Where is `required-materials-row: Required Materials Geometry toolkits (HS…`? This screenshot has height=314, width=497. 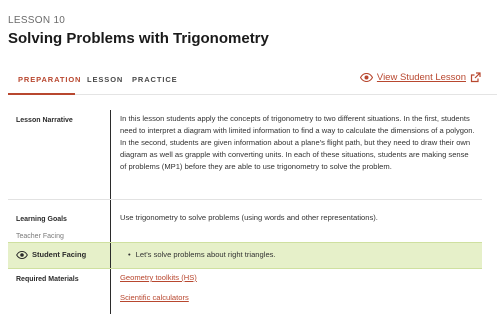
required-materials-row: Required Materials Geometry toolkits (HS… is located at coordinates (245, 291).